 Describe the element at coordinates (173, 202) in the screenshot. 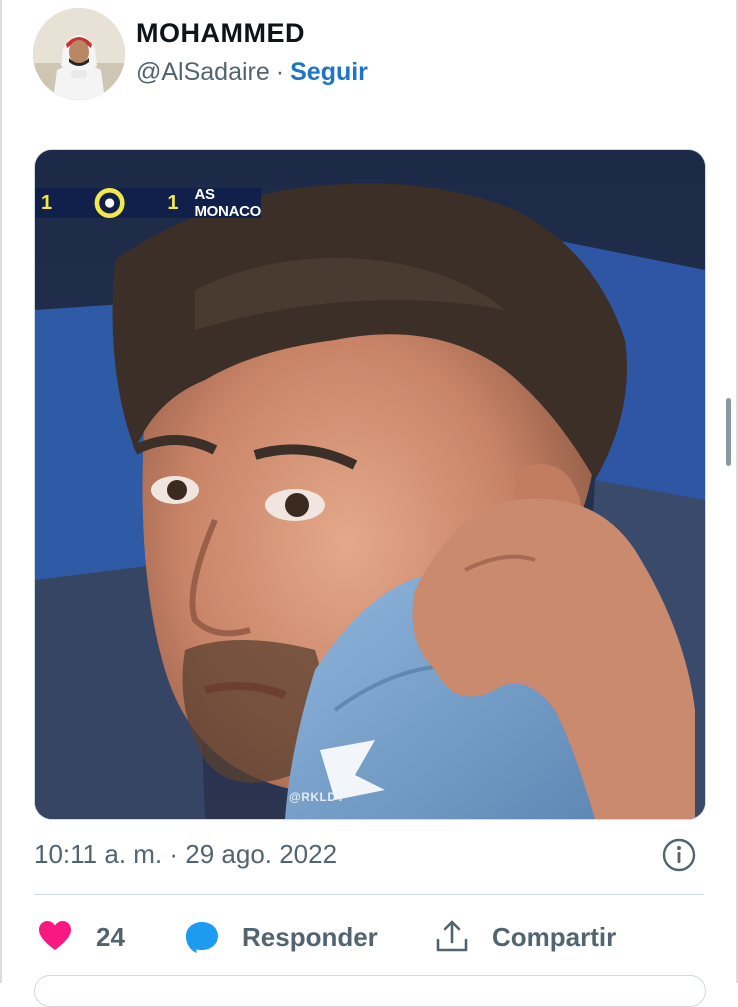

I see `away-score: 1` at that location.